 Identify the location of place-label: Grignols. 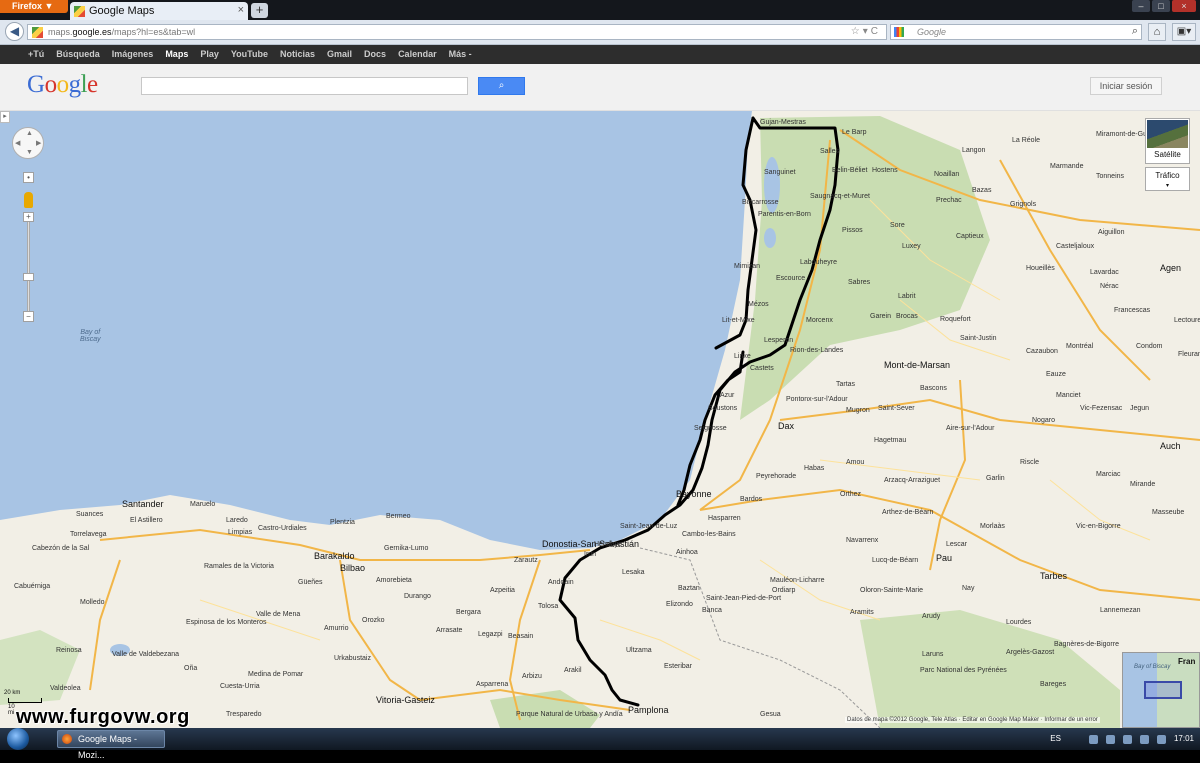
(1023, 204).